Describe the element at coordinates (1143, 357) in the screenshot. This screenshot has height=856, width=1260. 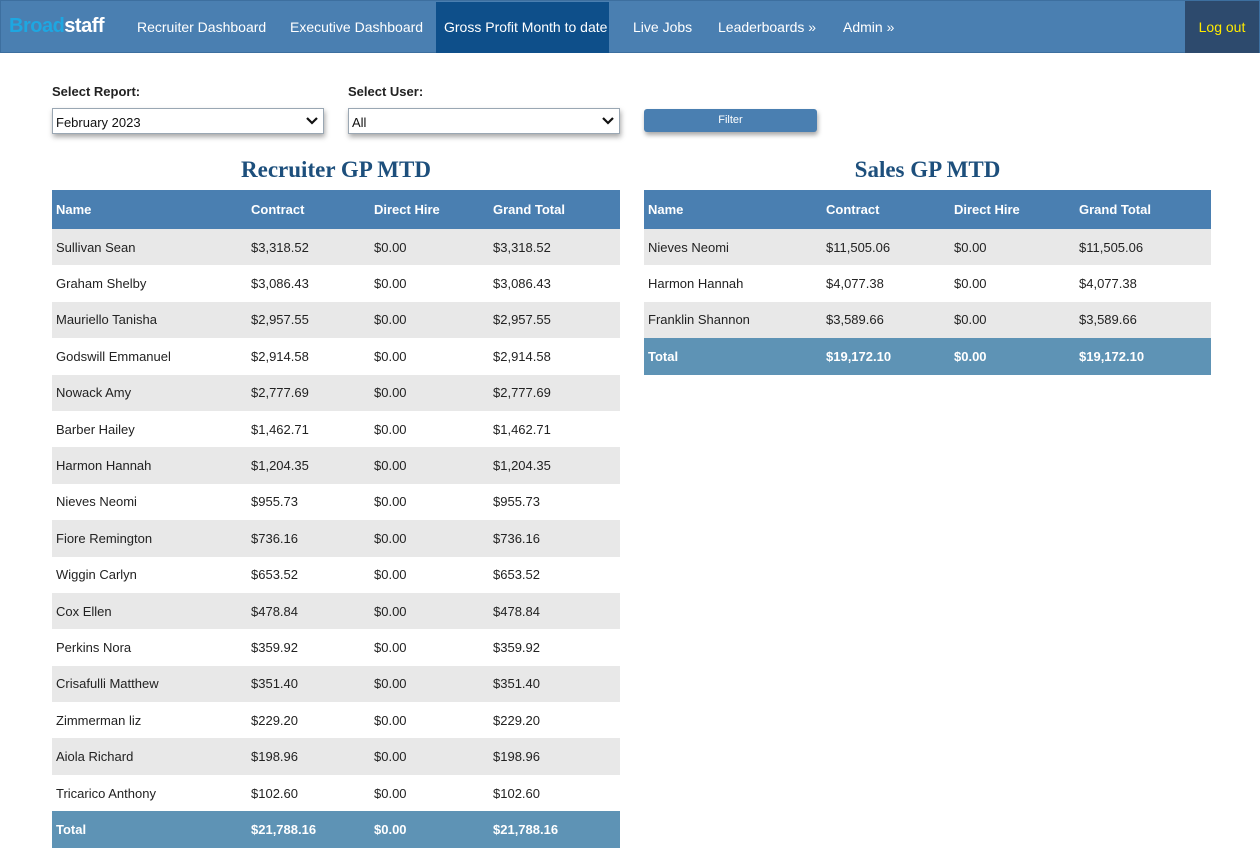
I see `total-grand-total: $19,172.10` at that location.